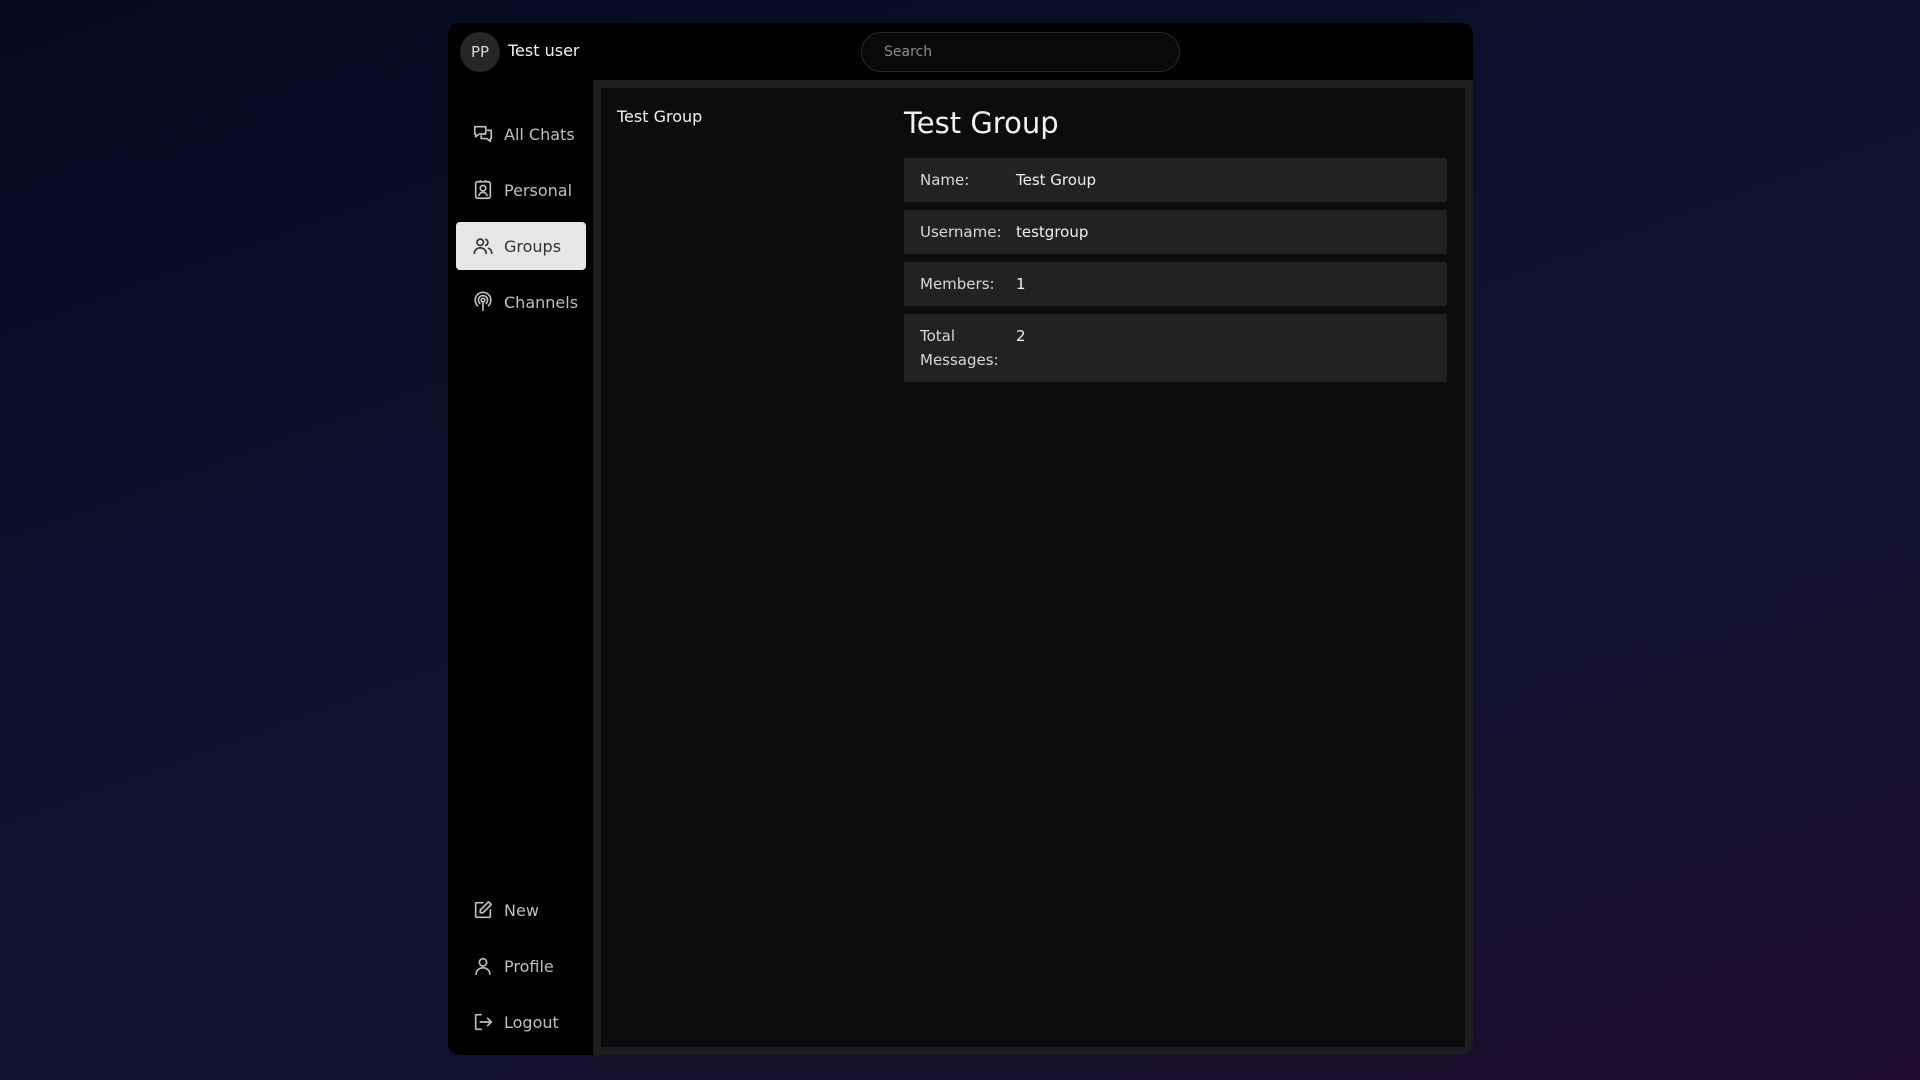 Image resolution: width=1920 pixels, height=1080 pixels. I want to click on users-icon, so click(483, 246).